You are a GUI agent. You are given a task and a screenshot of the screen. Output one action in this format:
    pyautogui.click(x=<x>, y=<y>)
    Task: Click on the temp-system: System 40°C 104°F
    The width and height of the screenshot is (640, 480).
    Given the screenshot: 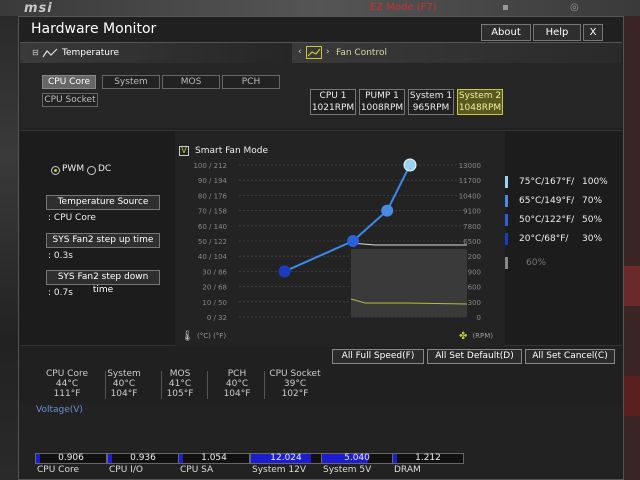 What is the action you would take?
    pyautogui.click(x=124, y=384)
    